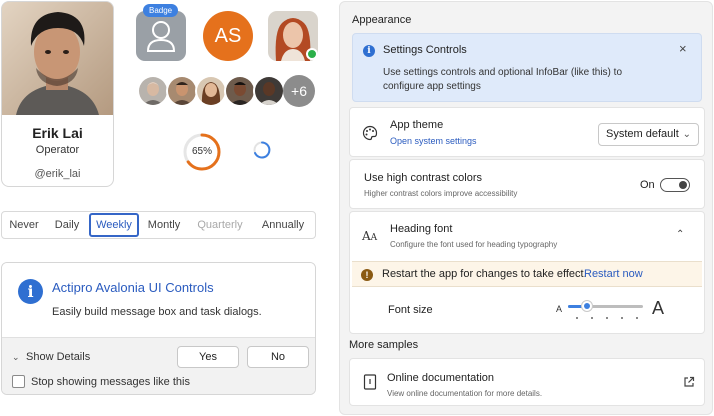 Image resolution: width=714 pixels, height=416 pixels. What do you see at coordinates (367, 275) in the screenshot?
I see `warning-icon: !` at bounding box center [367, 275].